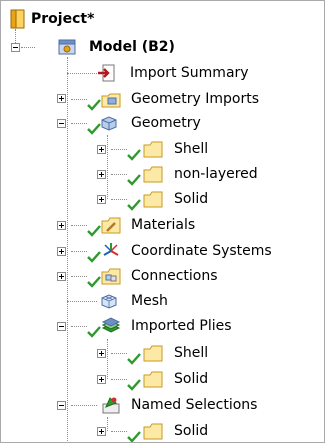 The height and width of the screenshot is (443, 325). I want to click on tree-item-model: Model (B2), so click(132, 47).